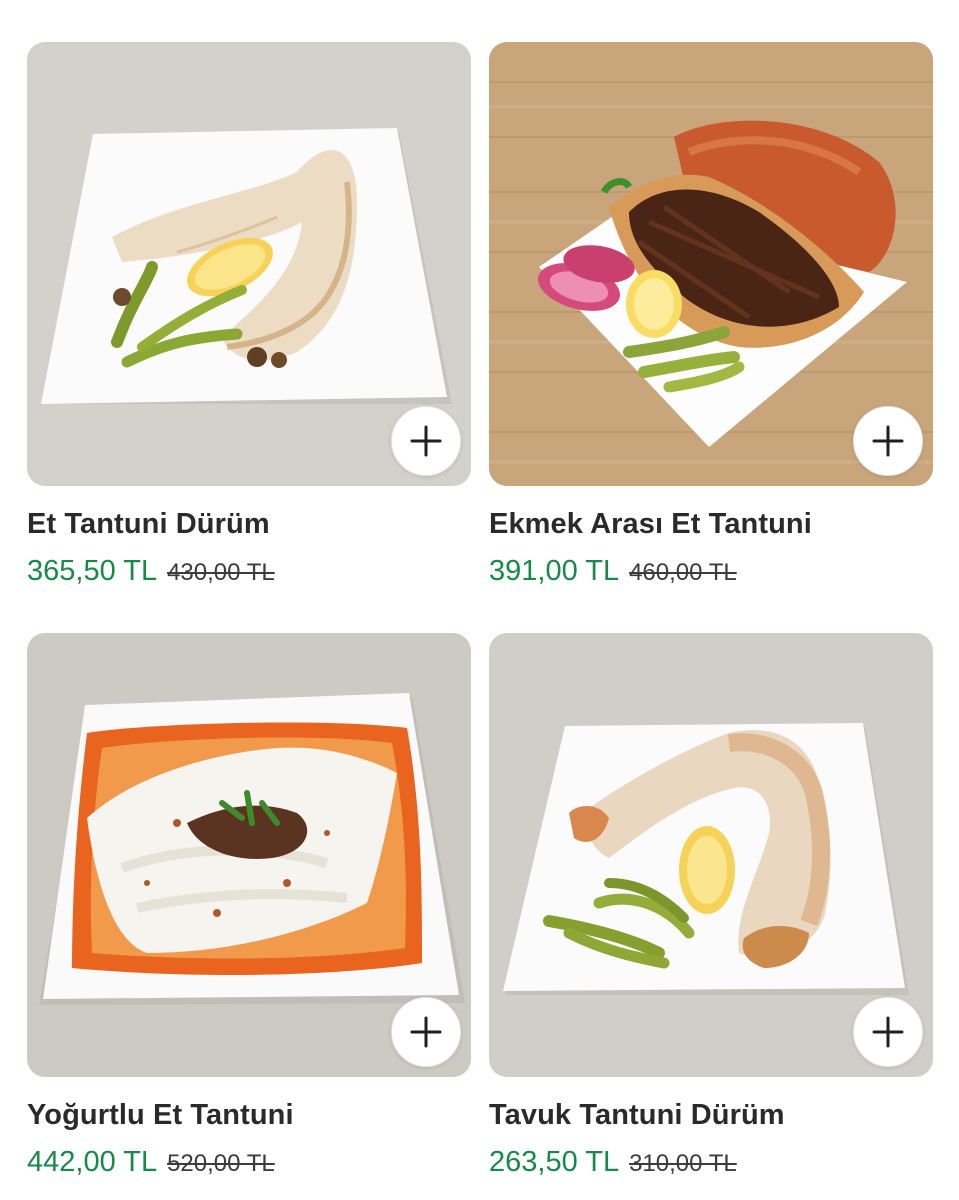  Describe the element at coordinates (683, 1163) in the screenshot. I see `old-price: 310,00 TL` at that location.